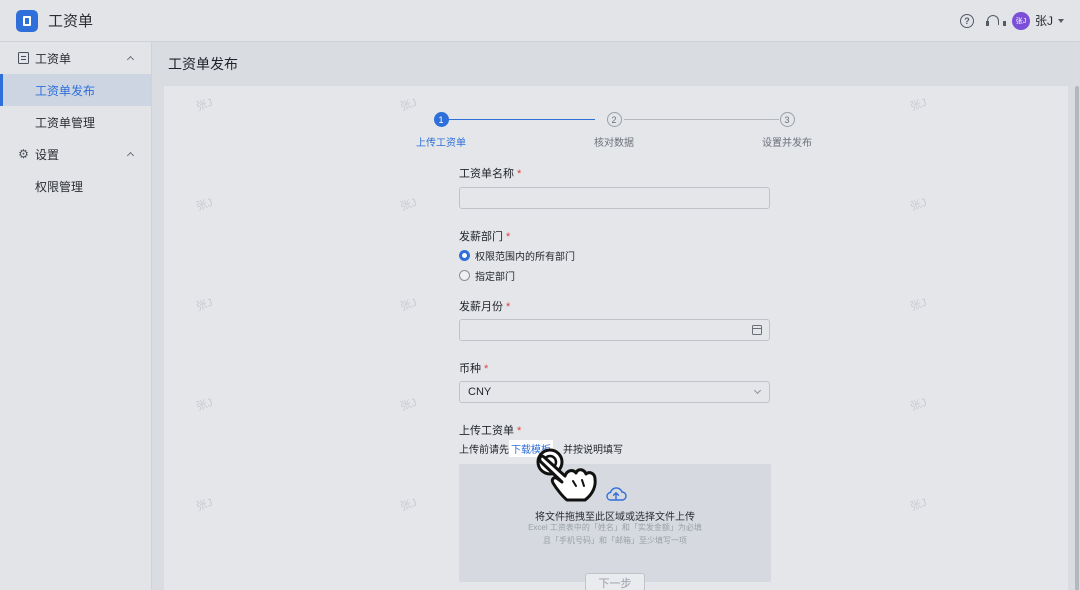 Image resolution: width=1080 pixels, height=590 pixels. Describe the element at coordinates (1061, 20) in the screenshot. I see `caret-down-icon` at that location.